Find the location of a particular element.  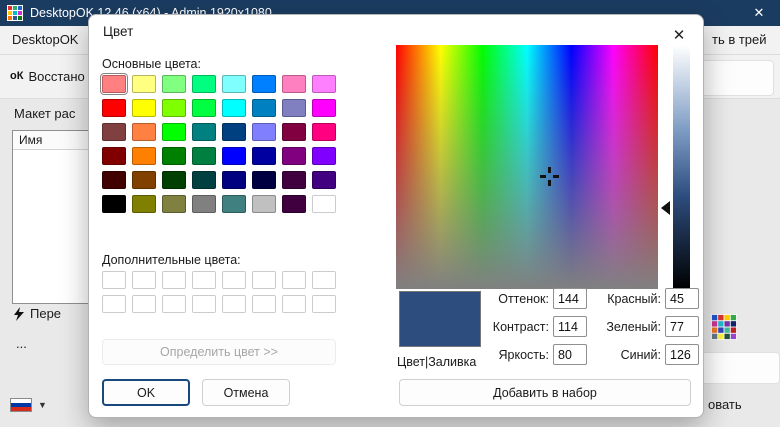

menu-item-desktopok: DesktopOK is located at coordinates (45, 40).